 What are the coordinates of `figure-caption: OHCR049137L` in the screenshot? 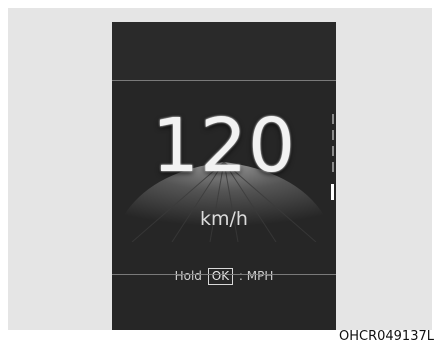 It's located at (386, 336).